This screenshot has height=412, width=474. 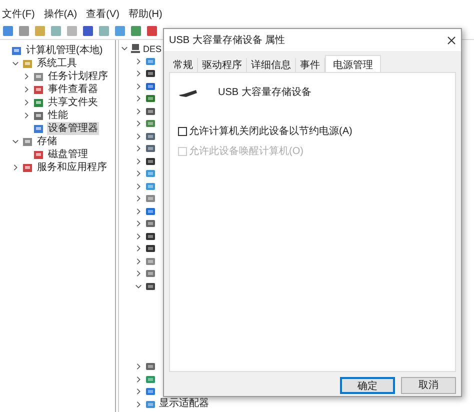 I want to click on tree-item: 服务和应用程序, so click(x=72, y=167).